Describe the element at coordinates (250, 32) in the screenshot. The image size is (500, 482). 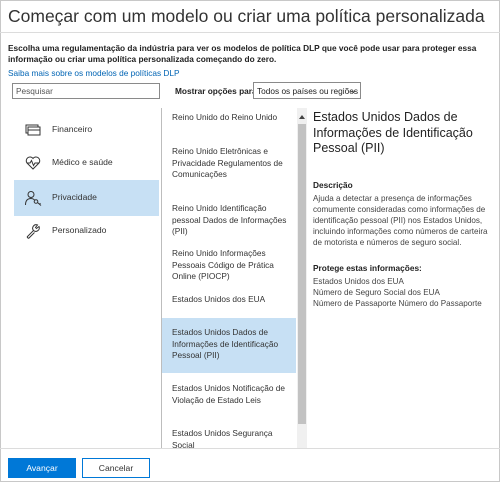
I see `title-divider` at that location.